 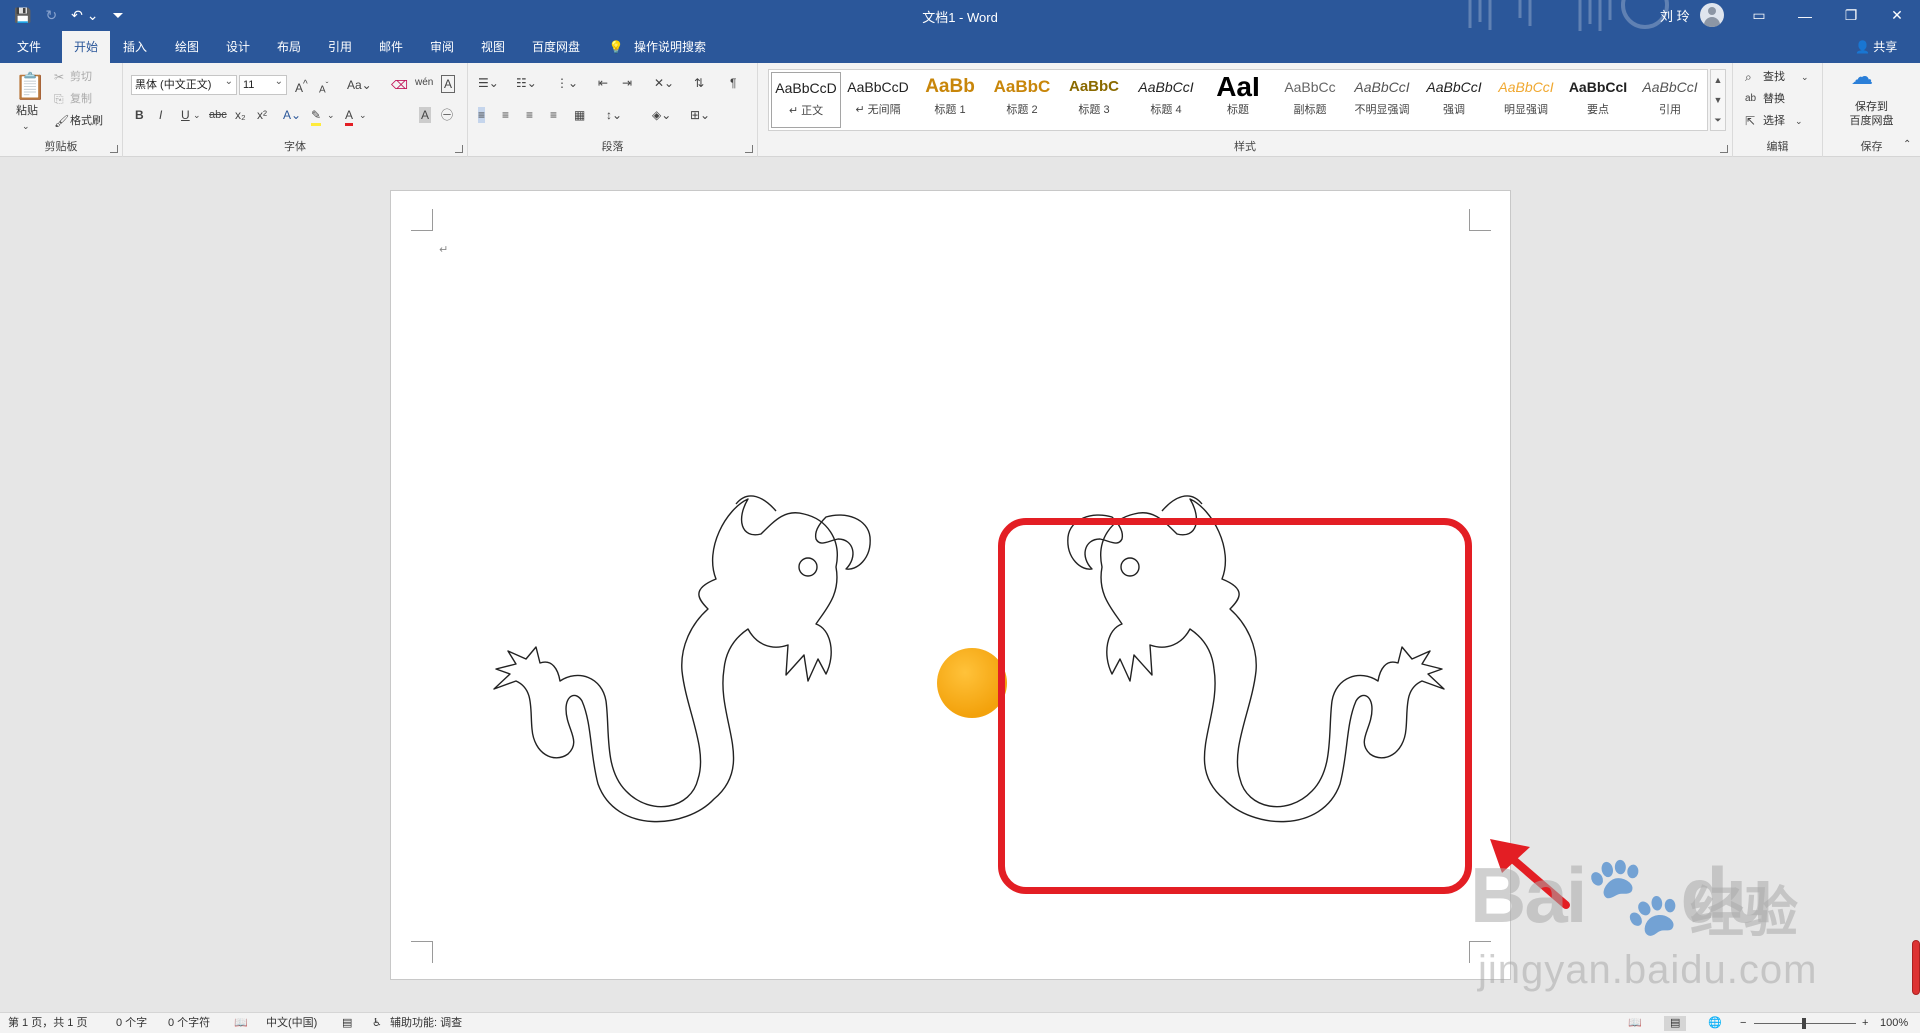 What do you see at coordinates (459, 149) in the screenshot?
I see `font-launcher-icon` at bounding box center [459, 149].